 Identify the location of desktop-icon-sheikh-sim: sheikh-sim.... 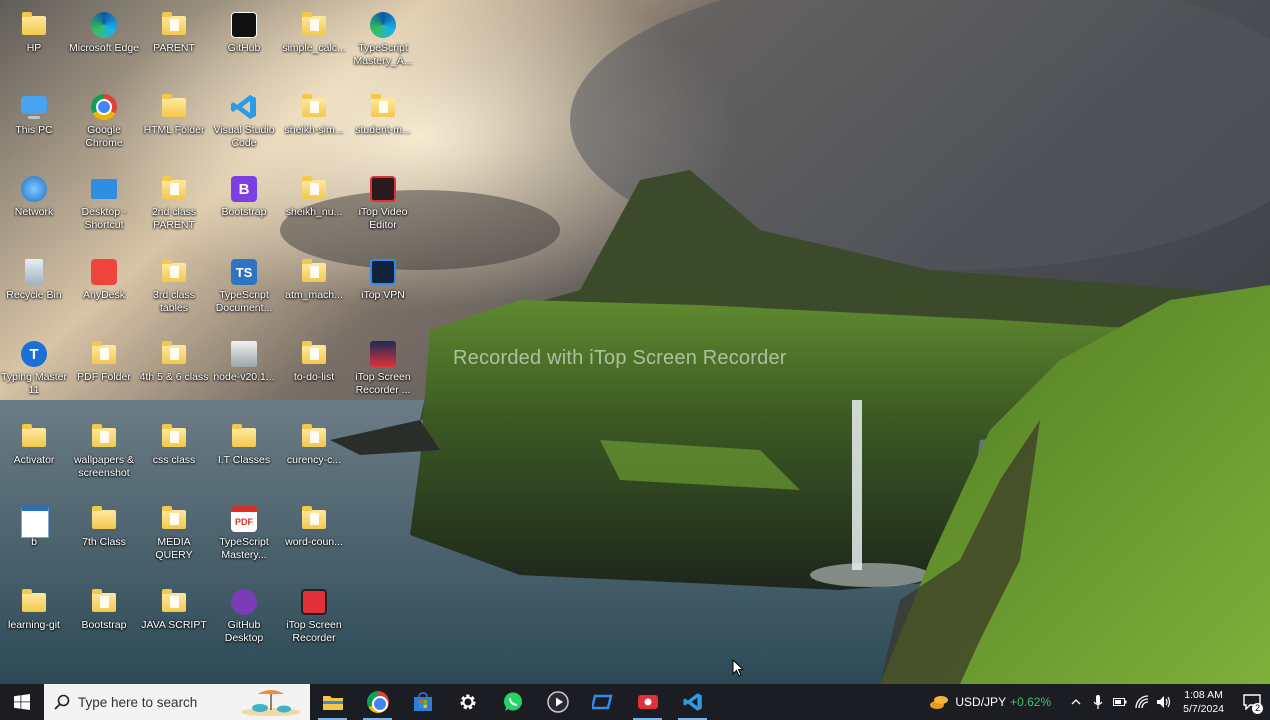
(314, 112).